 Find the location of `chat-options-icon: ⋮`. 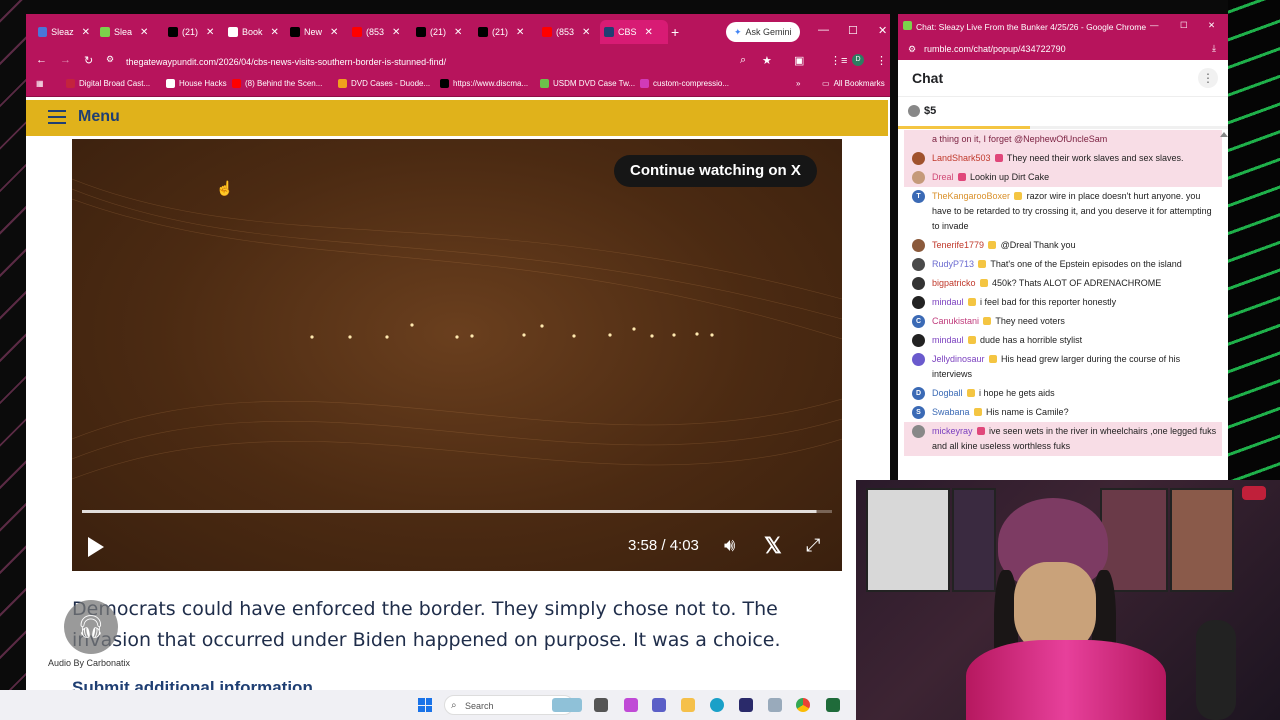

chat-options-icon: ⋮ is located at coordinates (1208, 78).